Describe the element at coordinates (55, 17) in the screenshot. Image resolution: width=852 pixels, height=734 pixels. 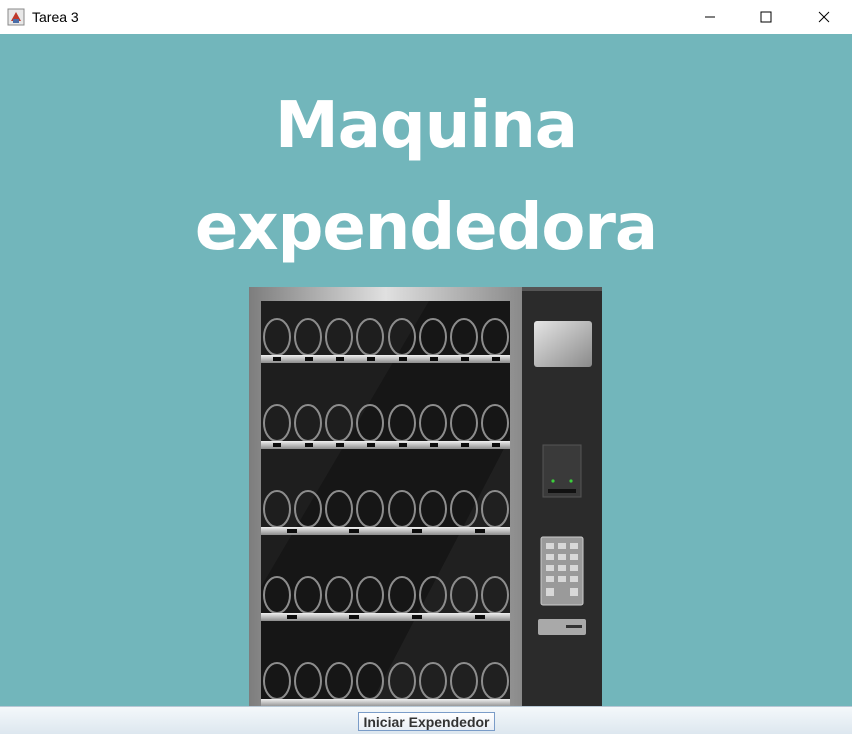
I see `window-title: Tarea 3` at that location.